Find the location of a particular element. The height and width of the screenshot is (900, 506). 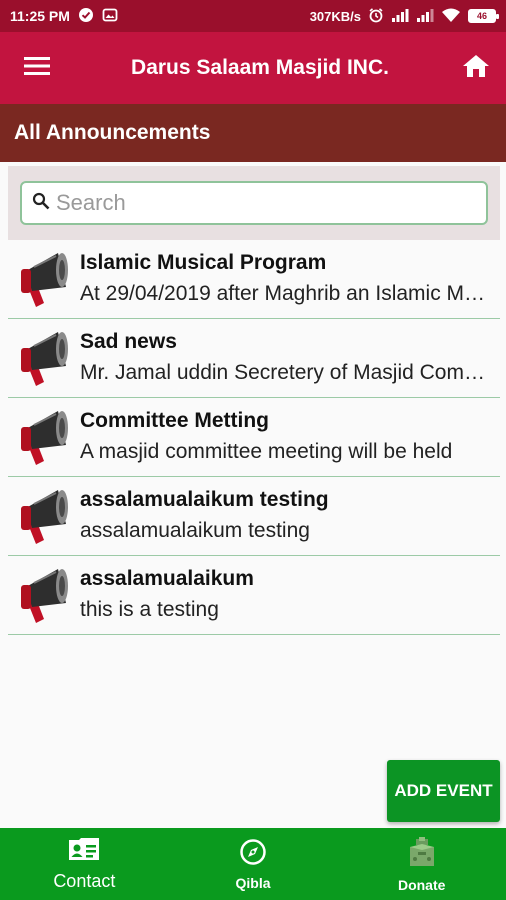

section-title: All Announcements is located at coordinates (112, 132).